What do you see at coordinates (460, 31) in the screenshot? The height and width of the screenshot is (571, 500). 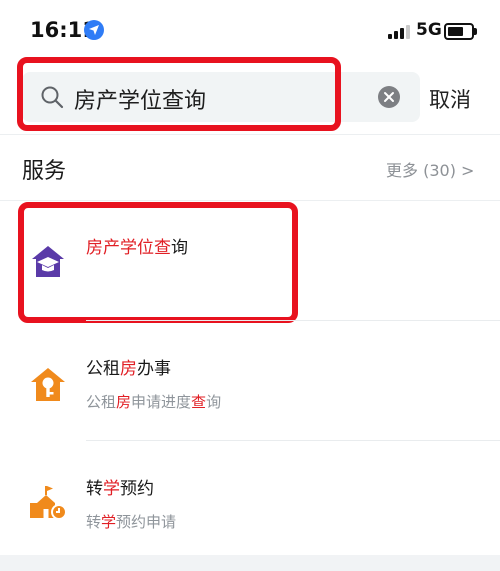 I see `battery-icon` at bounding box center [460, 31].